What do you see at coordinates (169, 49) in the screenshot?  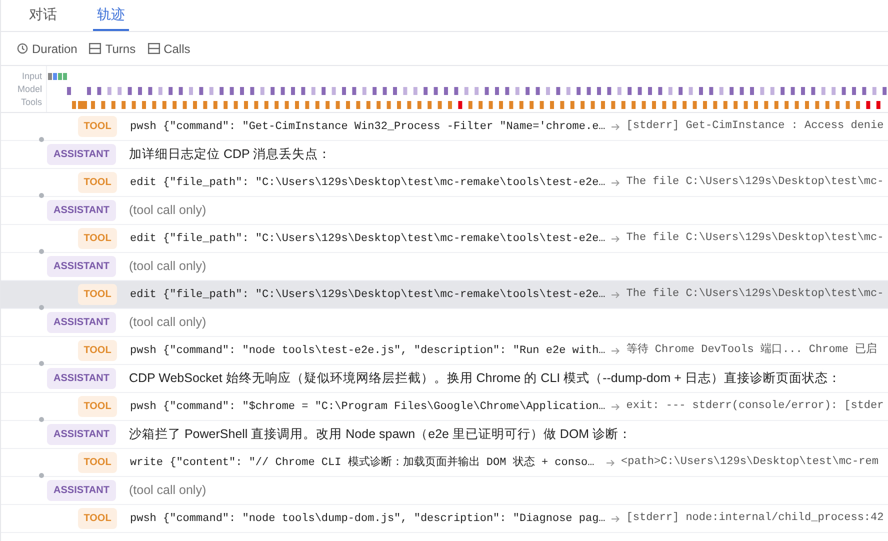 I see `toolbar-button: Calls` at bounding box center [169, 49].